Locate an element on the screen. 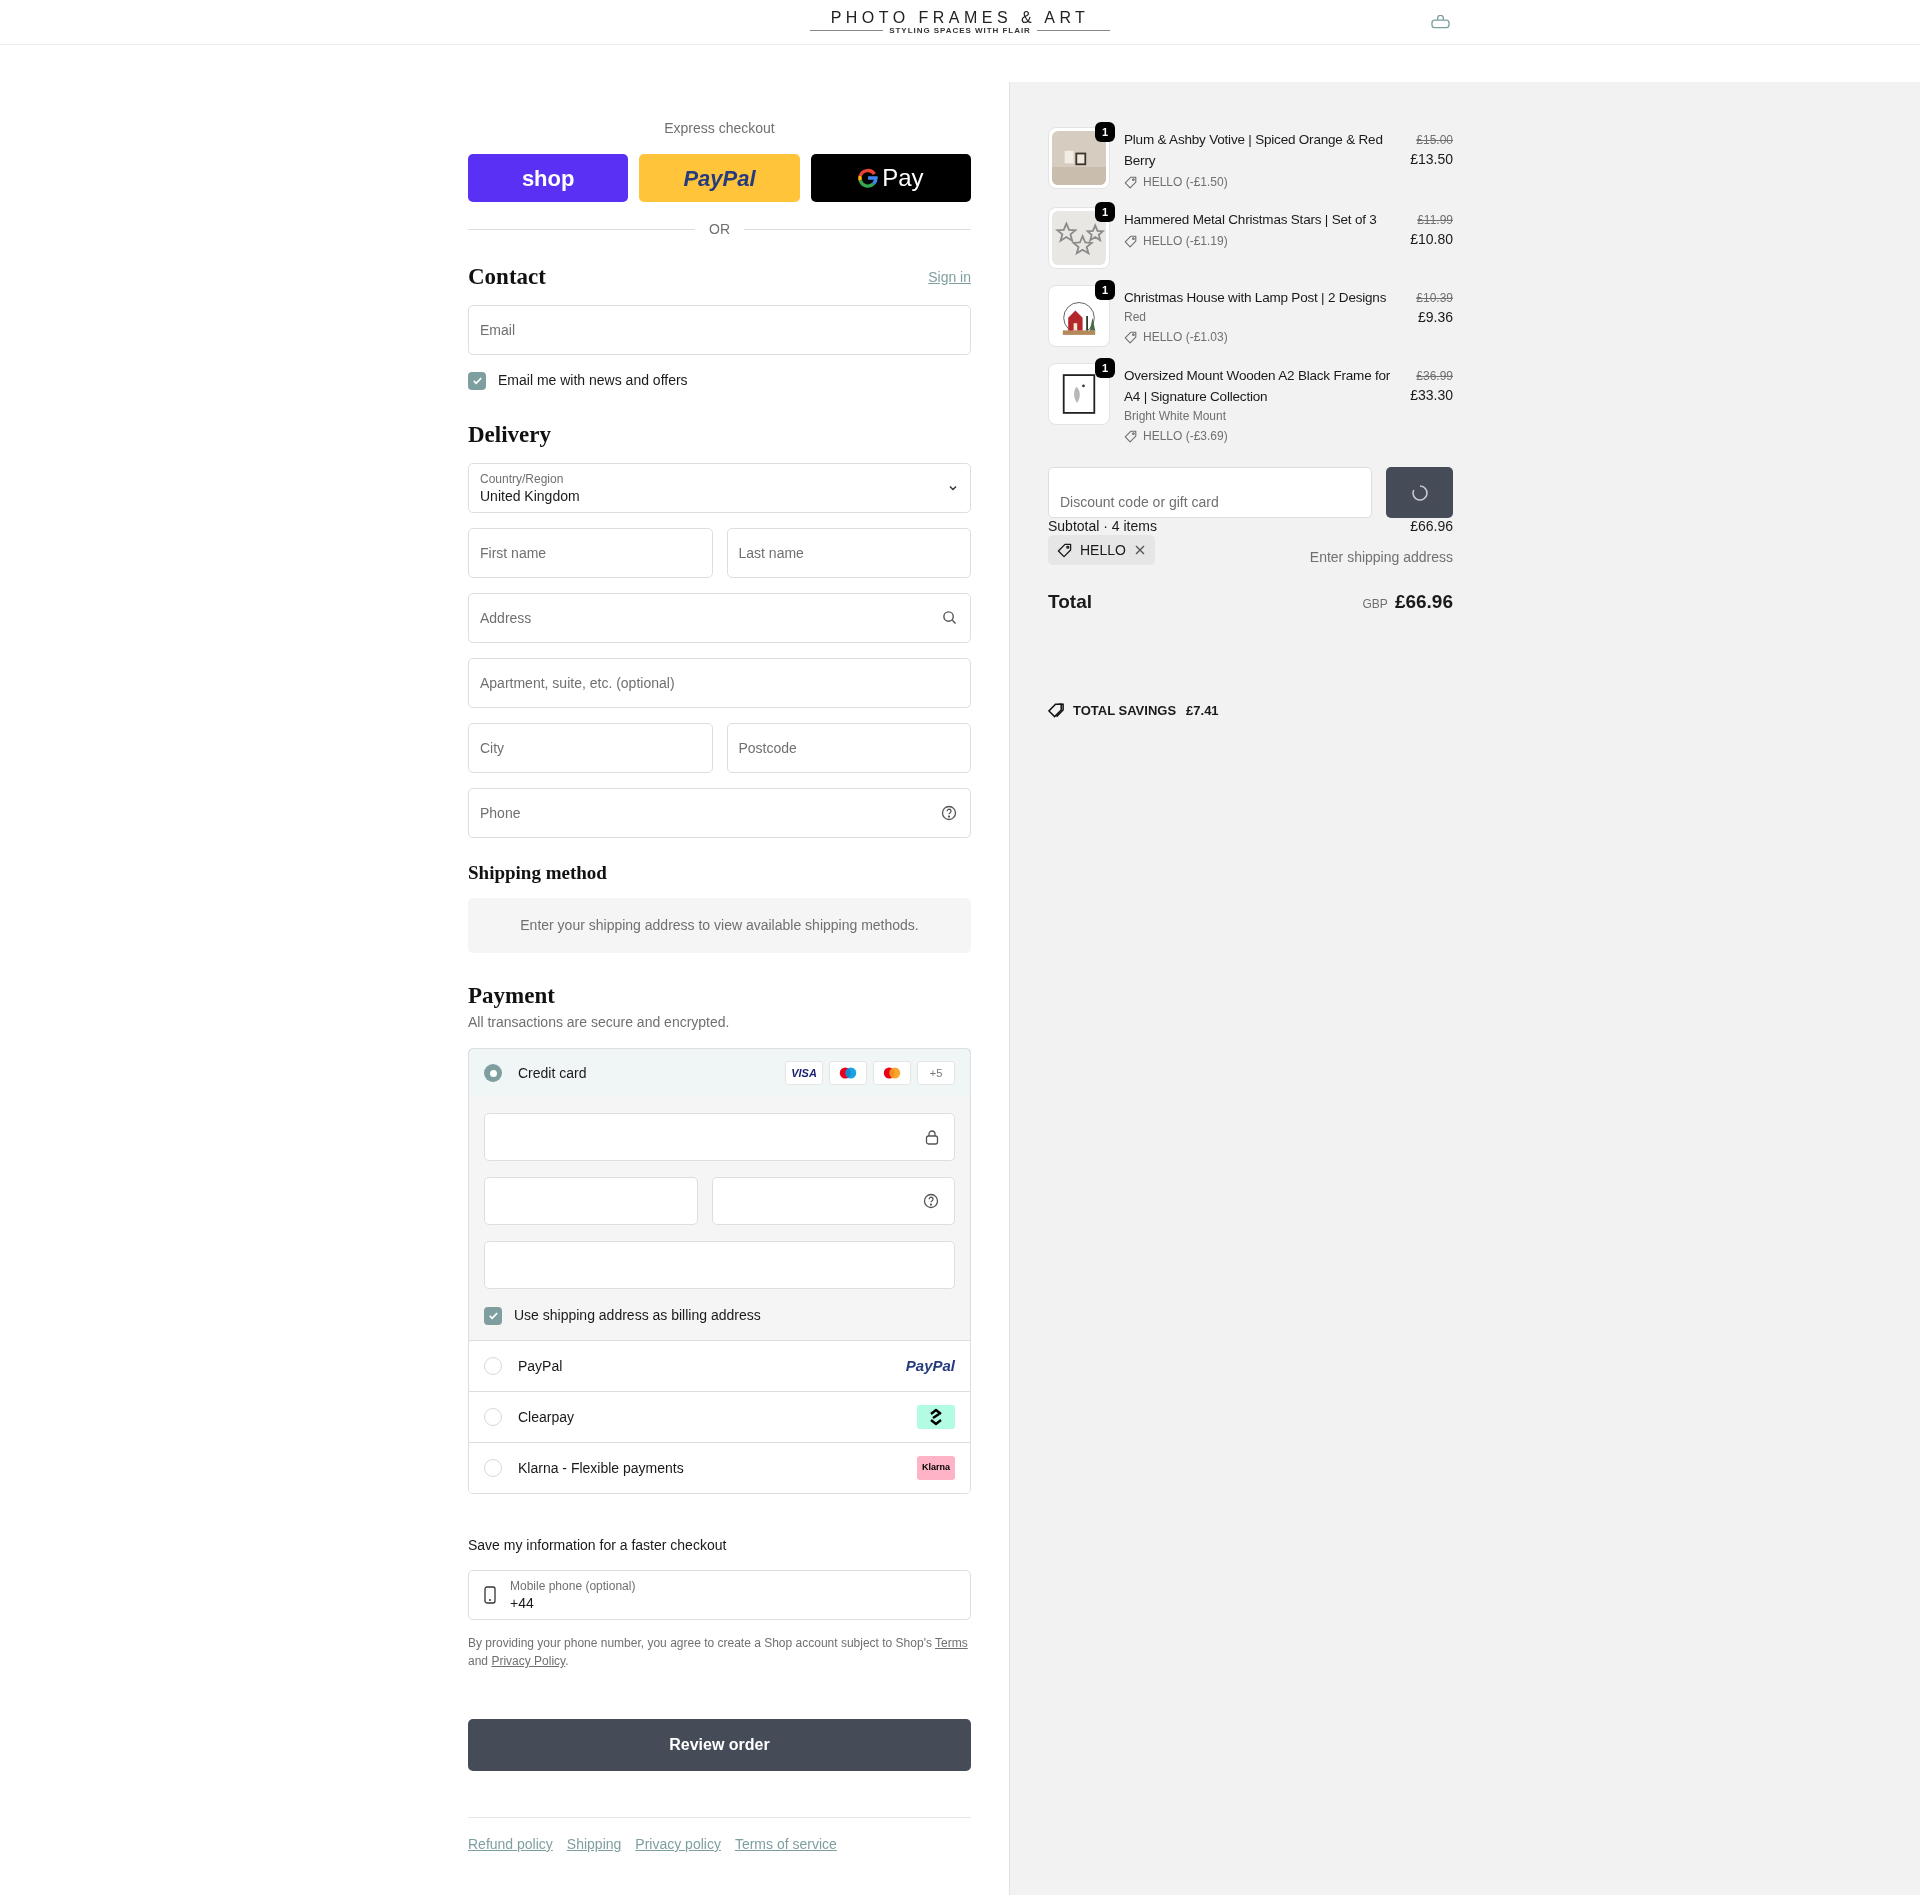 This screenshot has height=1895, width=1920. google-g-icon is located at coordinates (868, 178).